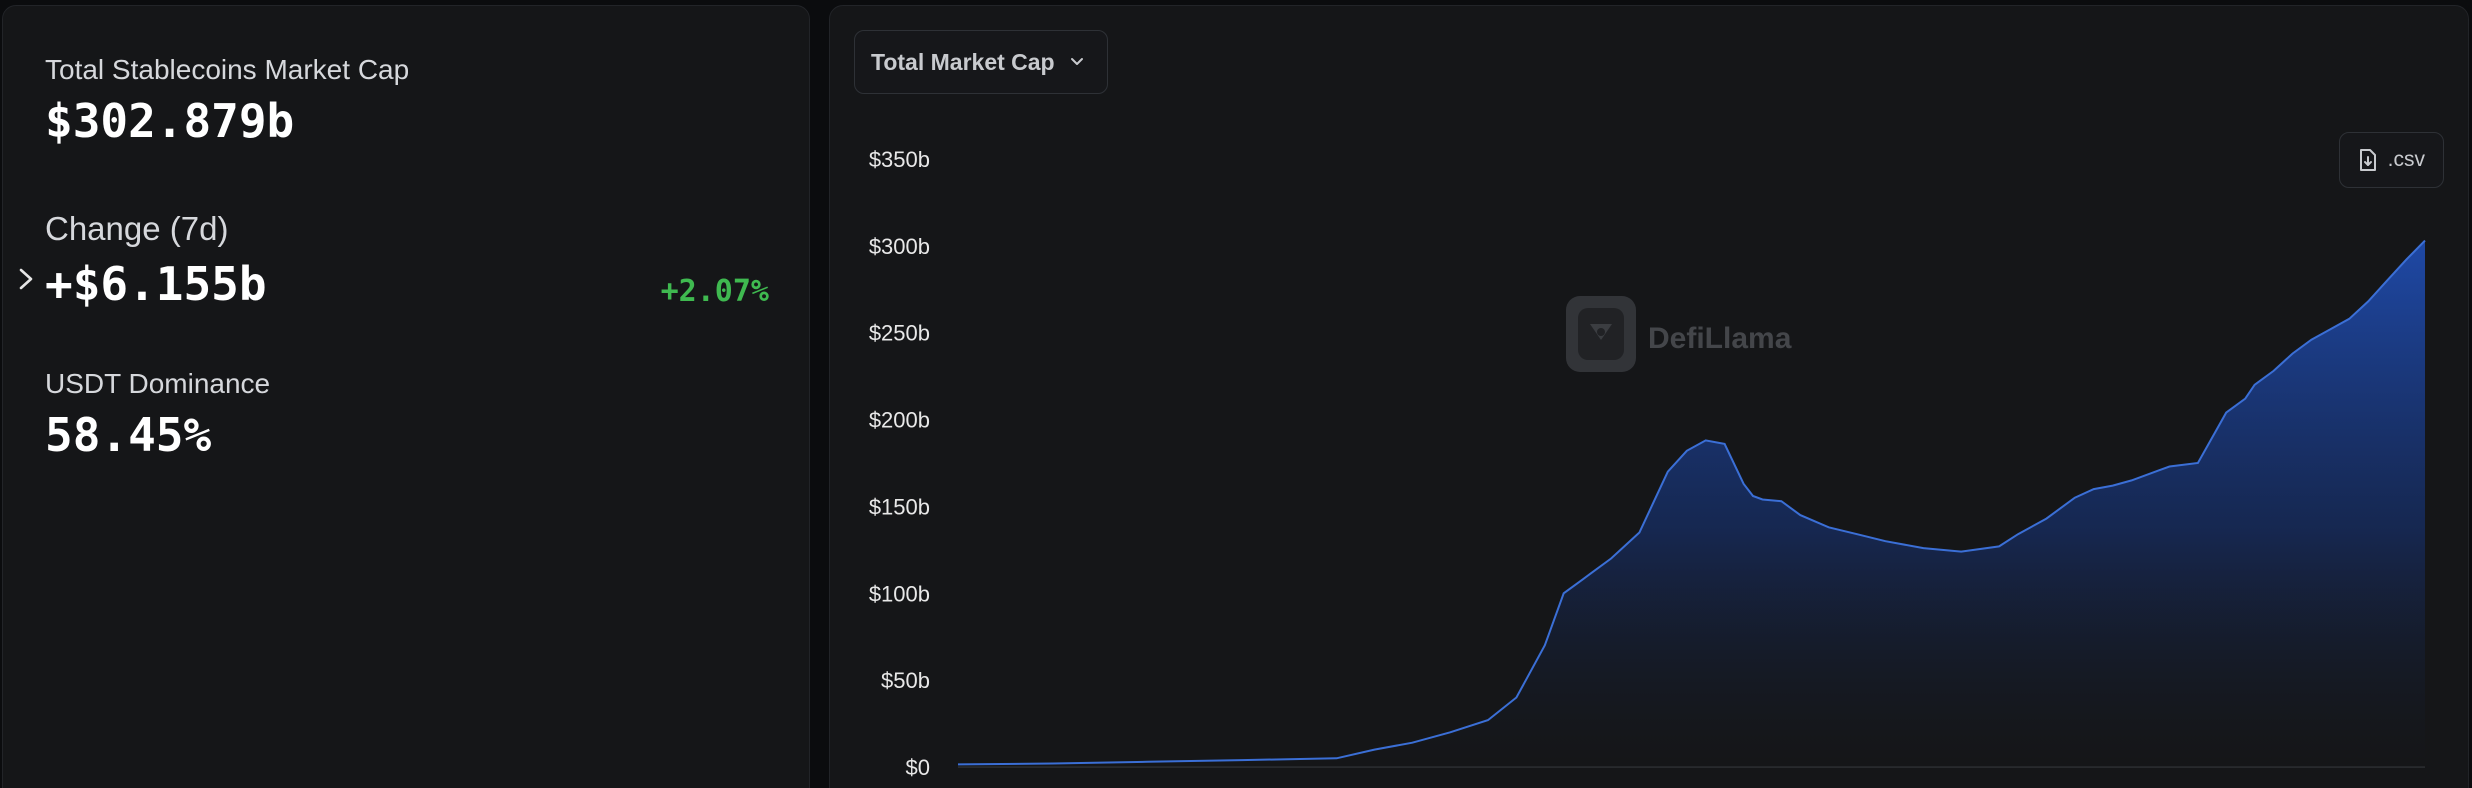 This screenshot has height=788, width=2472. I want to click on change-7d-value: +$6.155b, so click(156, 284).